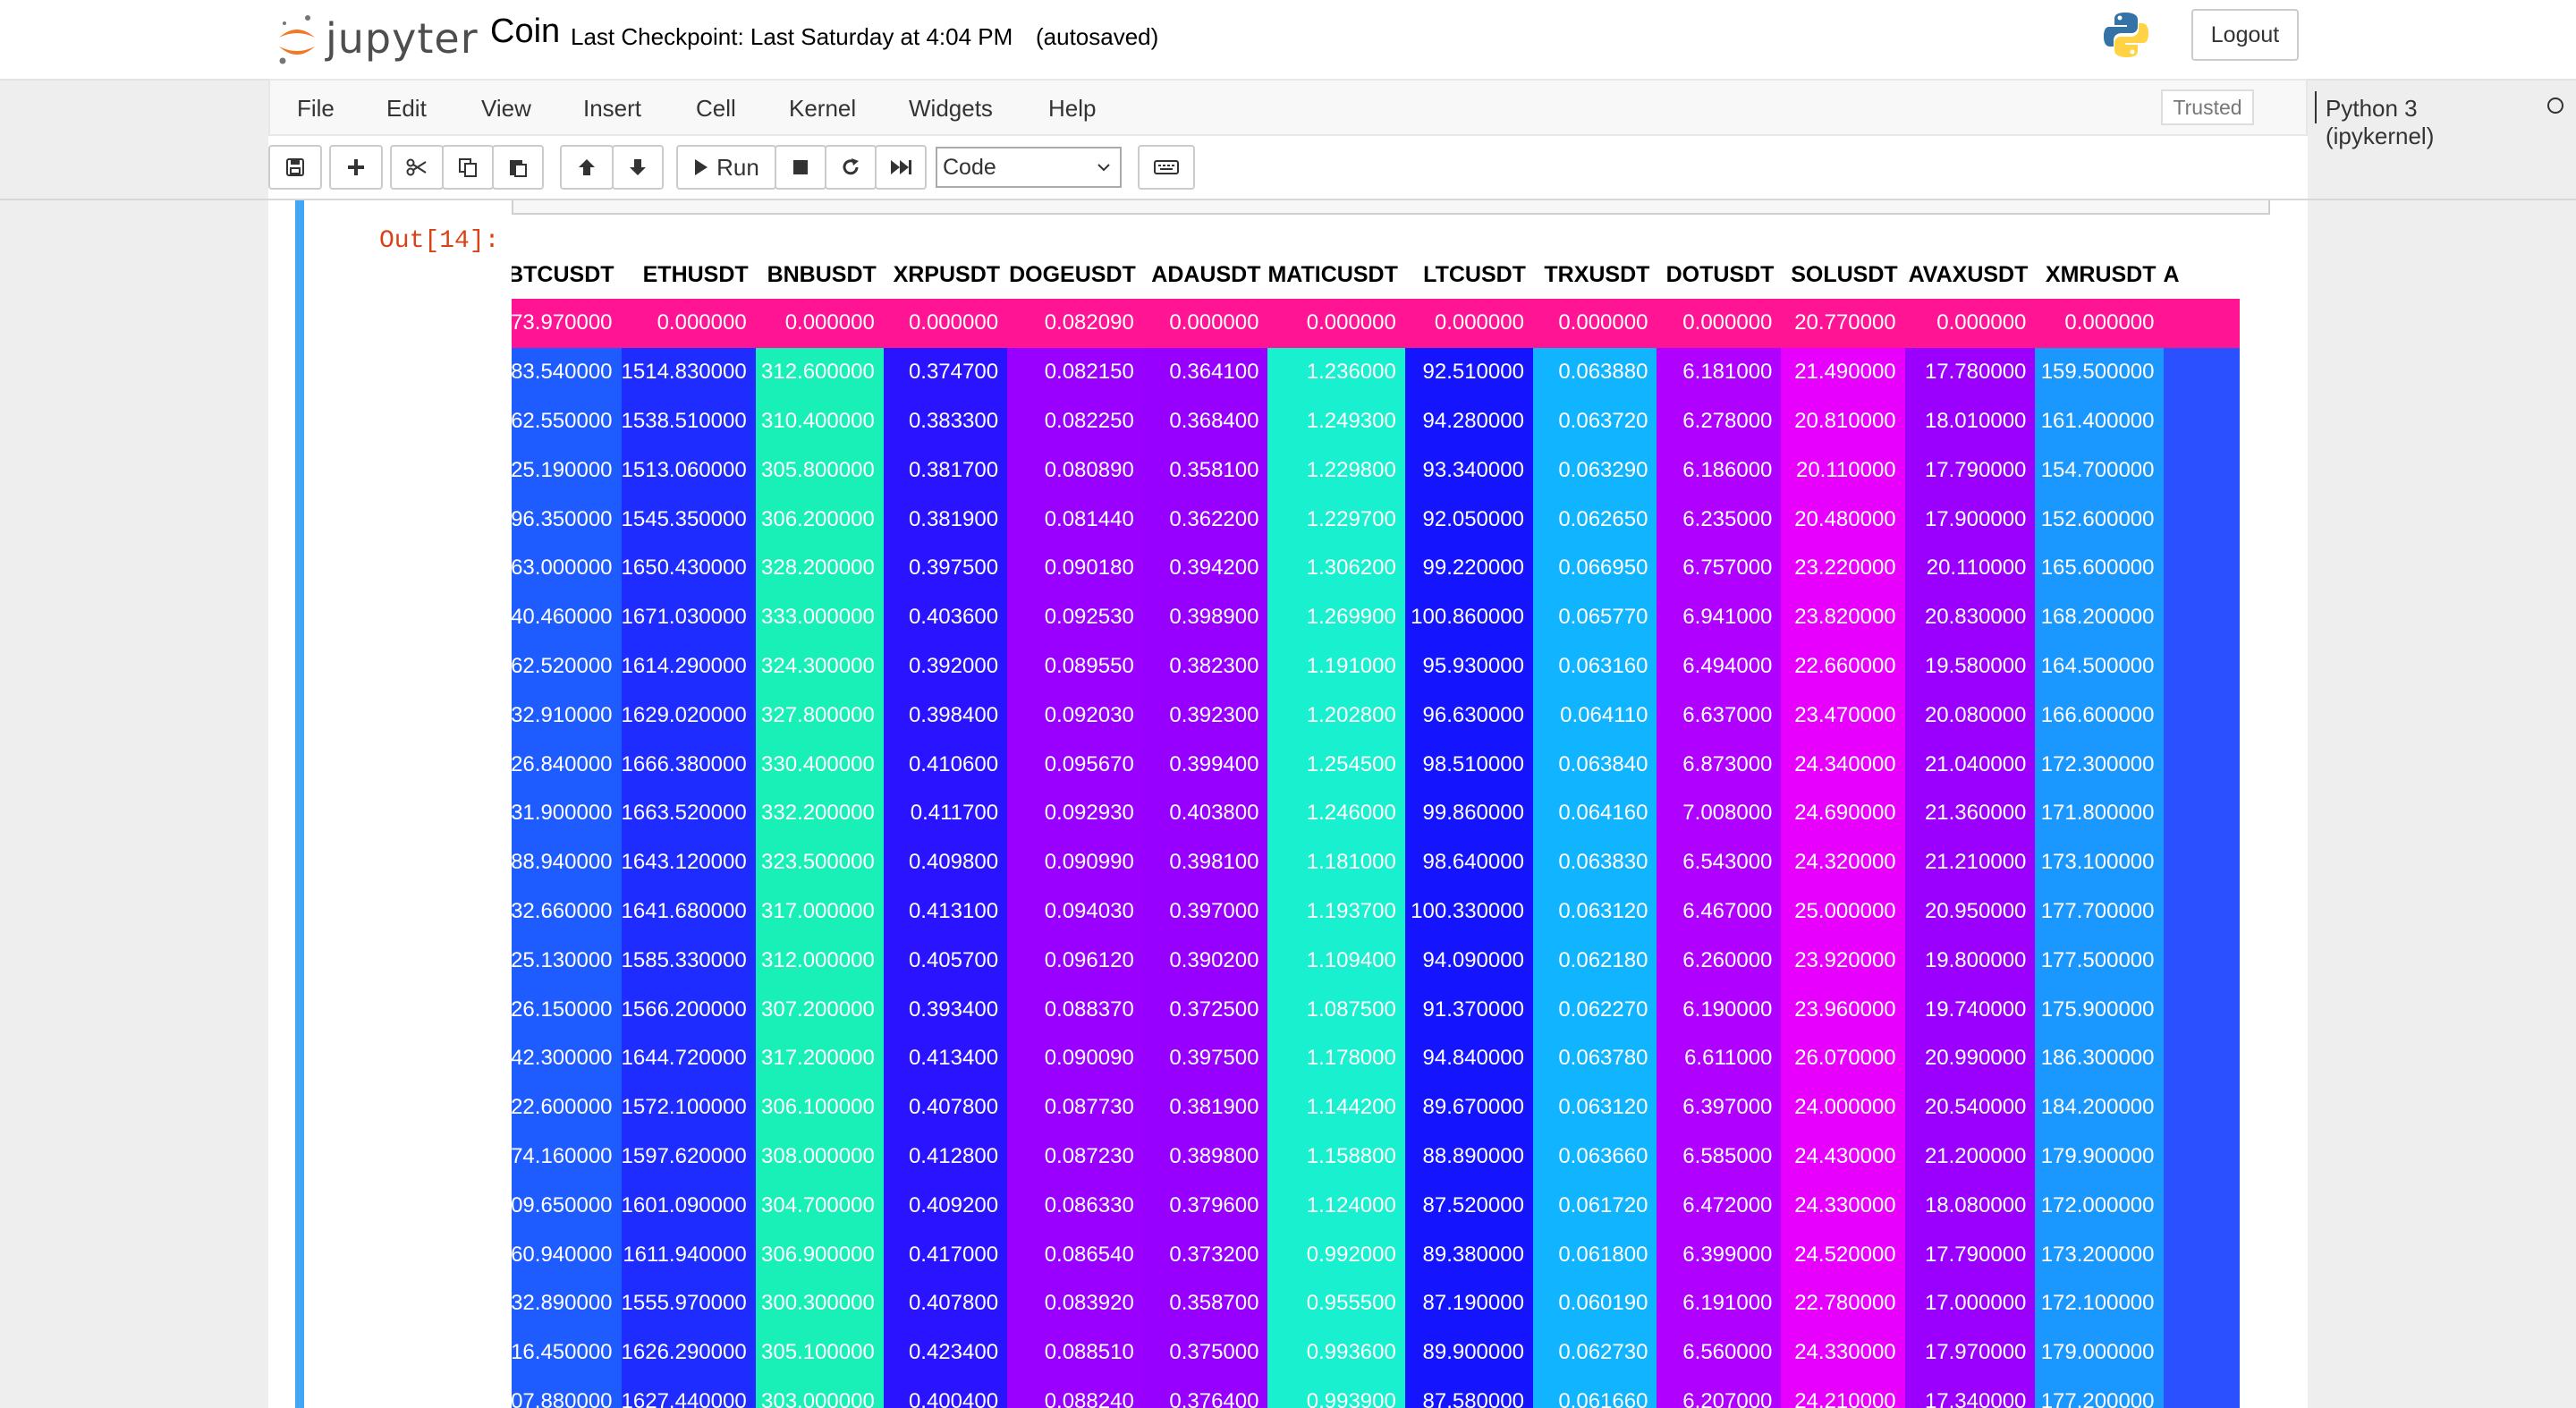  What do you see at coordinates (1103, 168) in the screenshot?
I see `chevron-down-icon` at bounding box center [1103, 168].